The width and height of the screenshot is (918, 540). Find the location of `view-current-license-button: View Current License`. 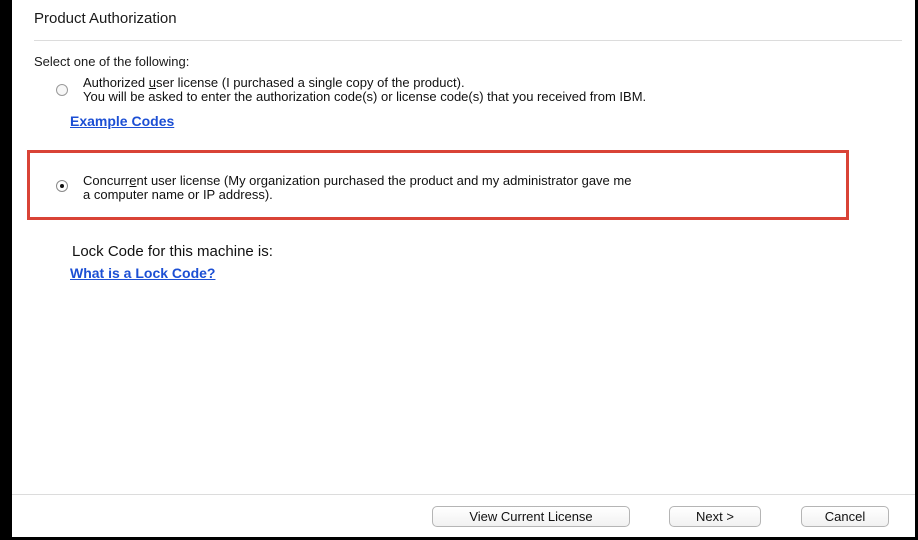

view-current-license-button: View Current License is located at coordinates (531, 516).